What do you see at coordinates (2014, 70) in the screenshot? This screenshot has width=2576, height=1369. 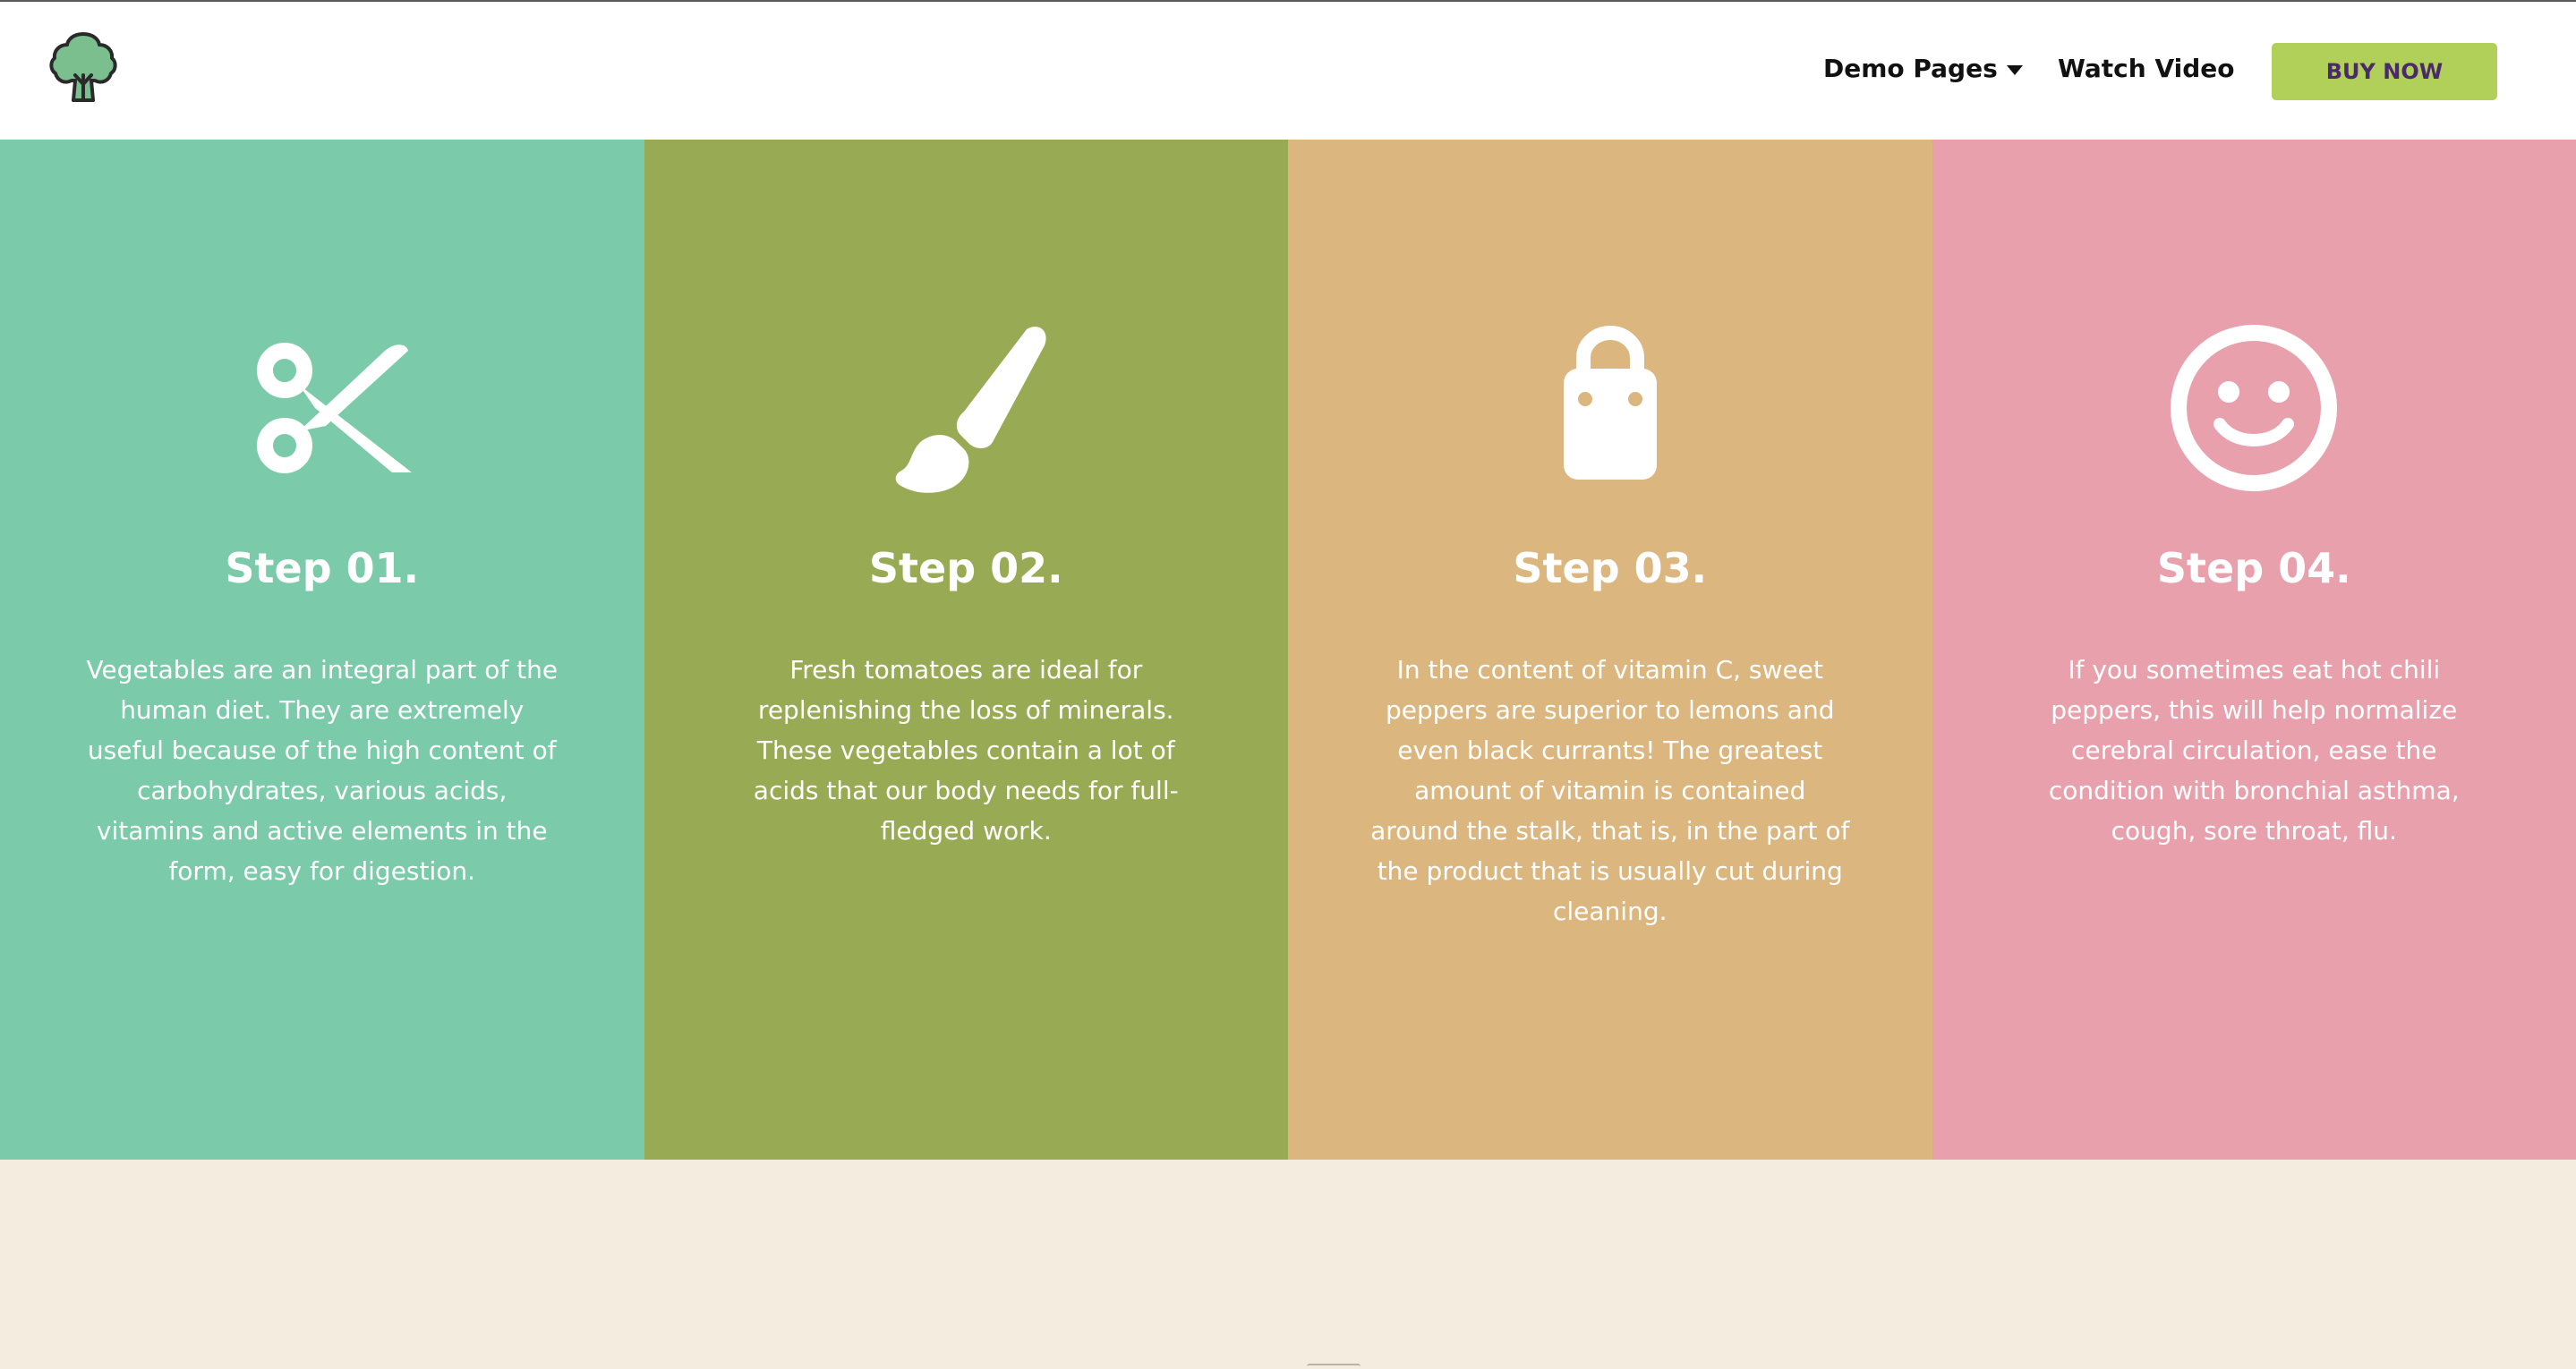 I see `caret-down-icon` at bounding box center [2014, 70].